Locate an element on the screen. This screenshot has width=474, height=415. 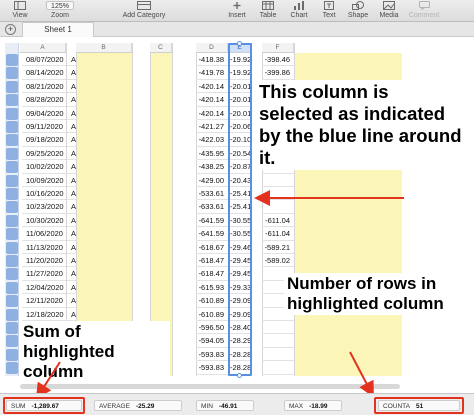
status-max: MAX -18.99 is located at coordinates (313, 405).